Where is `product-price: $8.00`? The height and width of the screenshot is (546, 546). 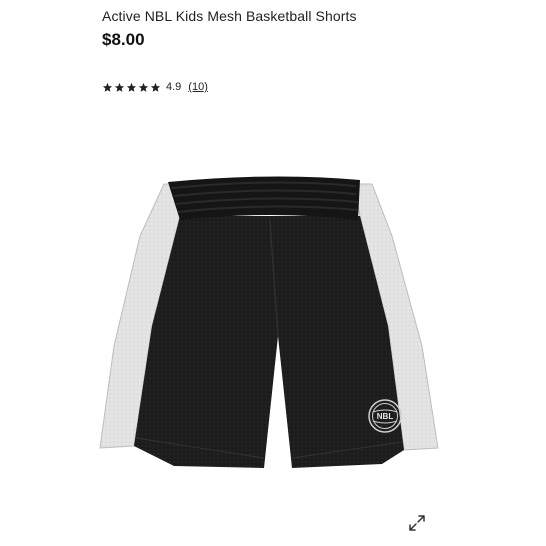 product-price: $8.00 is located at coordinates (123, 39).